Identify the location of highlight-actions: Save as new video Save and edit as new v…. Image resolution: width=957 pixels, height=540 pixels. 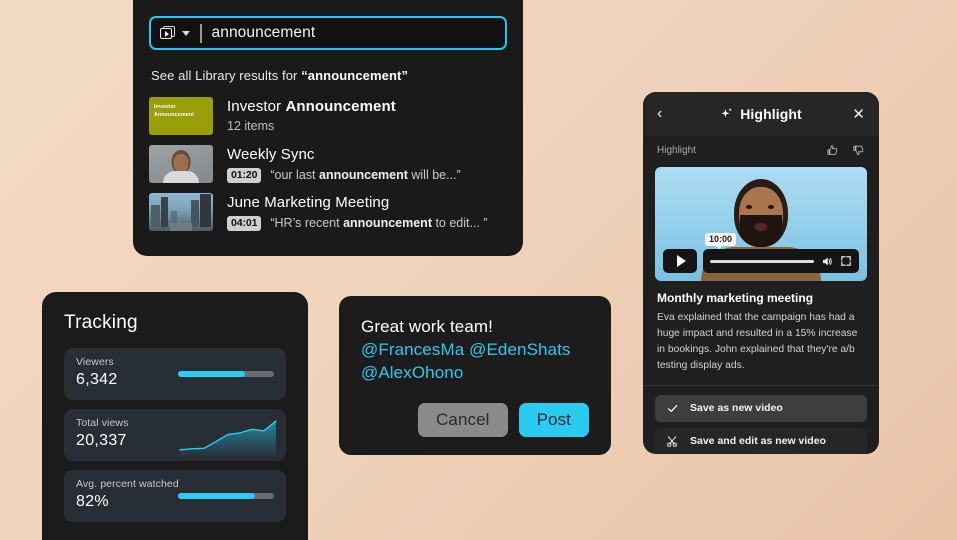
(761, 419).